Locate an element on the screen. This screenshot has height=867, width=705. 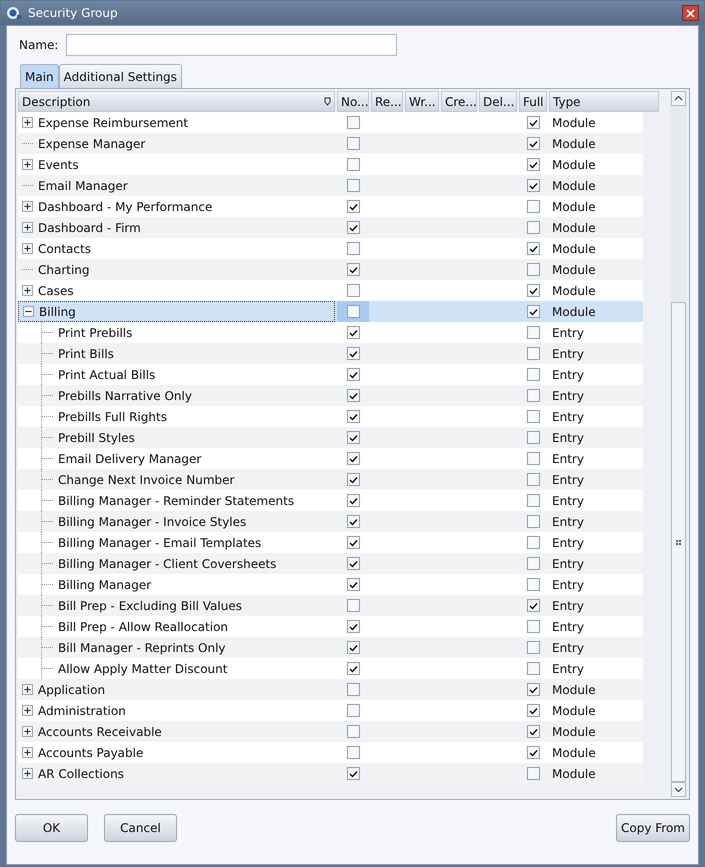
table-row: Dashboard - My Performance Module is located at coordinates (330, 206).